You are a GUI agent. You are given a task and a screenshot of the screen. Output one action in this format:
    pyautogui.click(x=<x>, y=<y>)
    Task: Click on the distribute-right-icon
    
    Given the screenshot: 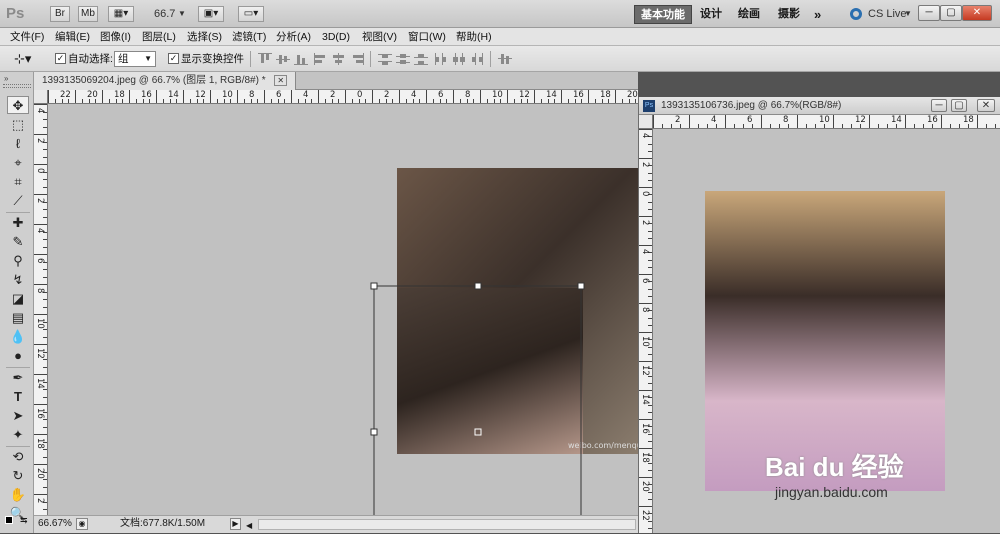 What is the action you would take?
    pyautogui.click(x=477, y=59)
    